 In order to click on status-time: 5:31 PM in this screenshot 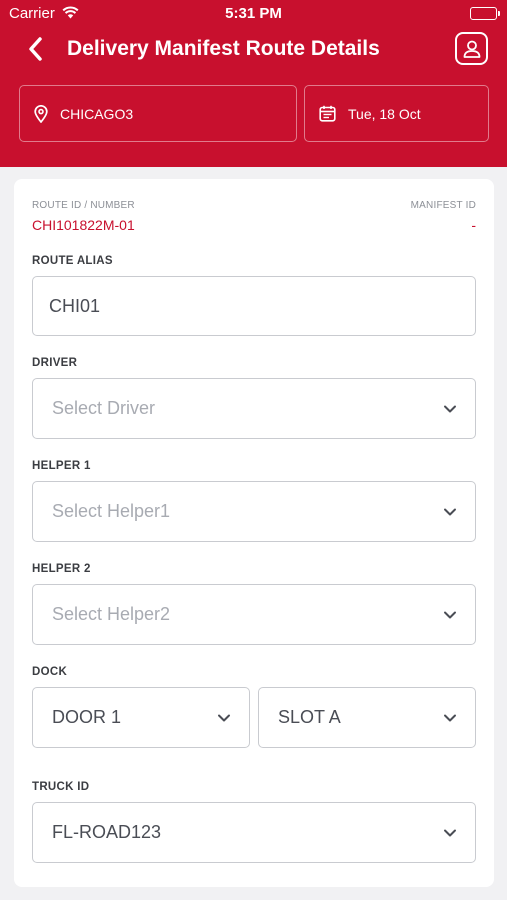, I will do `click(253, 13)`.